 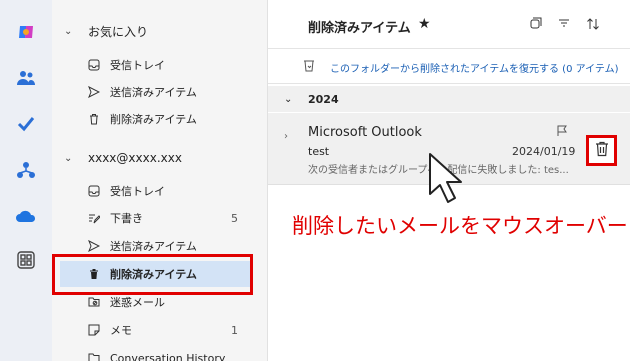 I want to click on annotation-text: 削除したいメールをマウスオーバー, so click(x=460, y=226).